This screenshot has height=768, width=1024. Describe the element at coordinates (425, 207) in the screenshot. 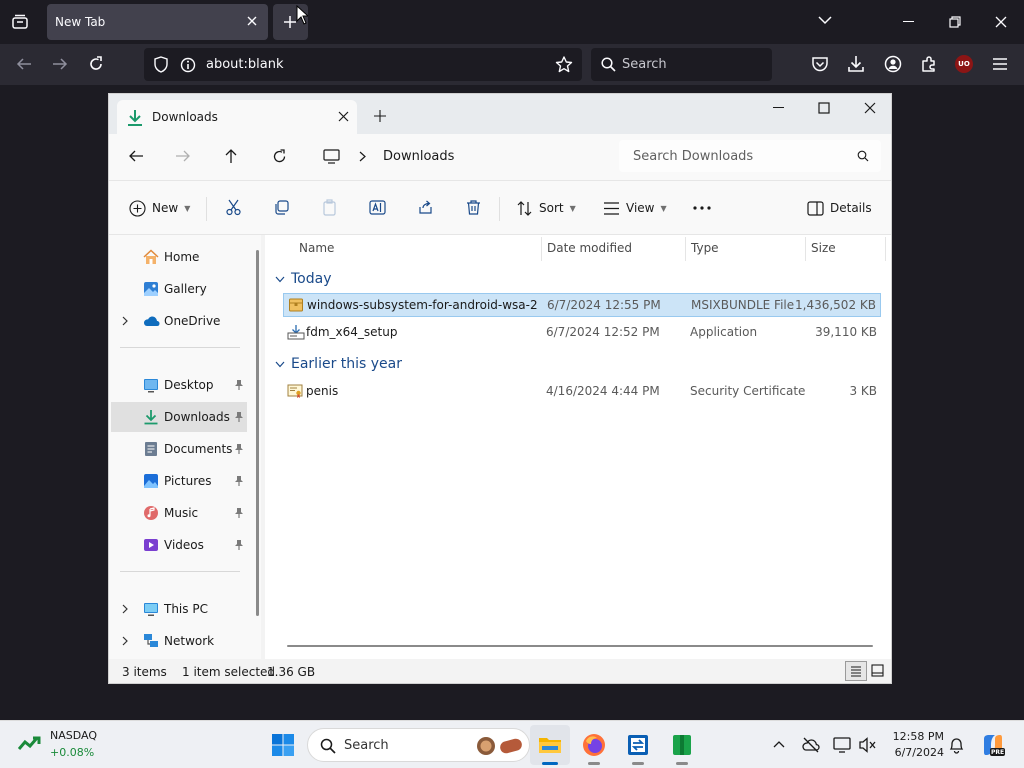

I see `share-button` at that location.